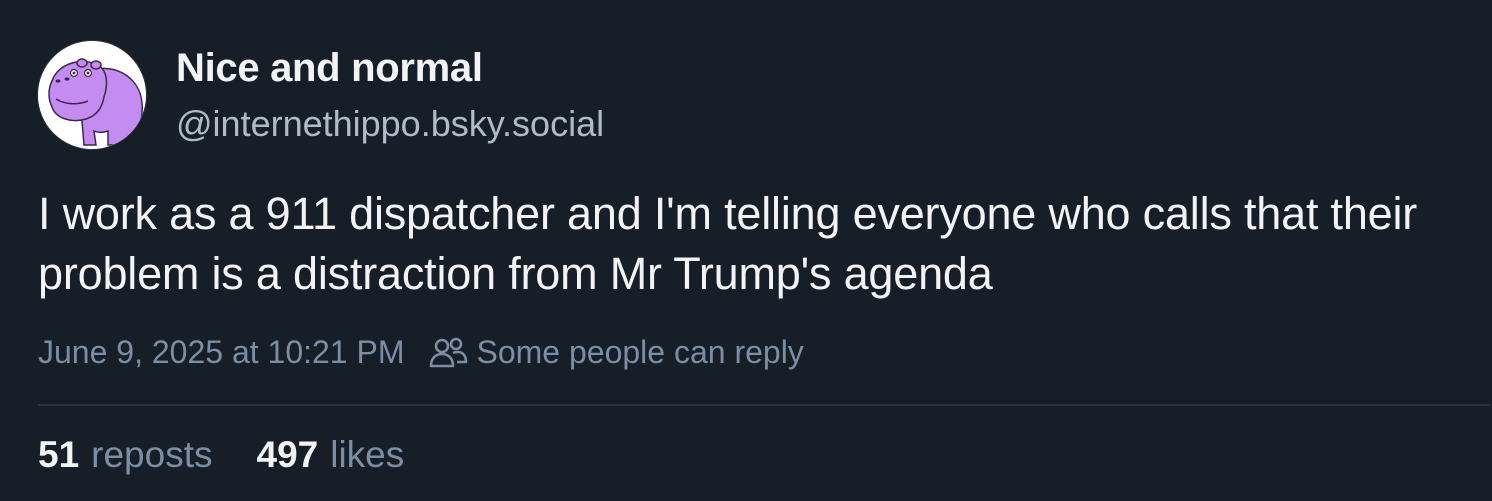 This screenshot has width=1492, height=501. What do you see at coordinates (243, 455) in the screenshot?
I see `post-stats: 51 reposts 497 likes` at bounding box center [243, 455].